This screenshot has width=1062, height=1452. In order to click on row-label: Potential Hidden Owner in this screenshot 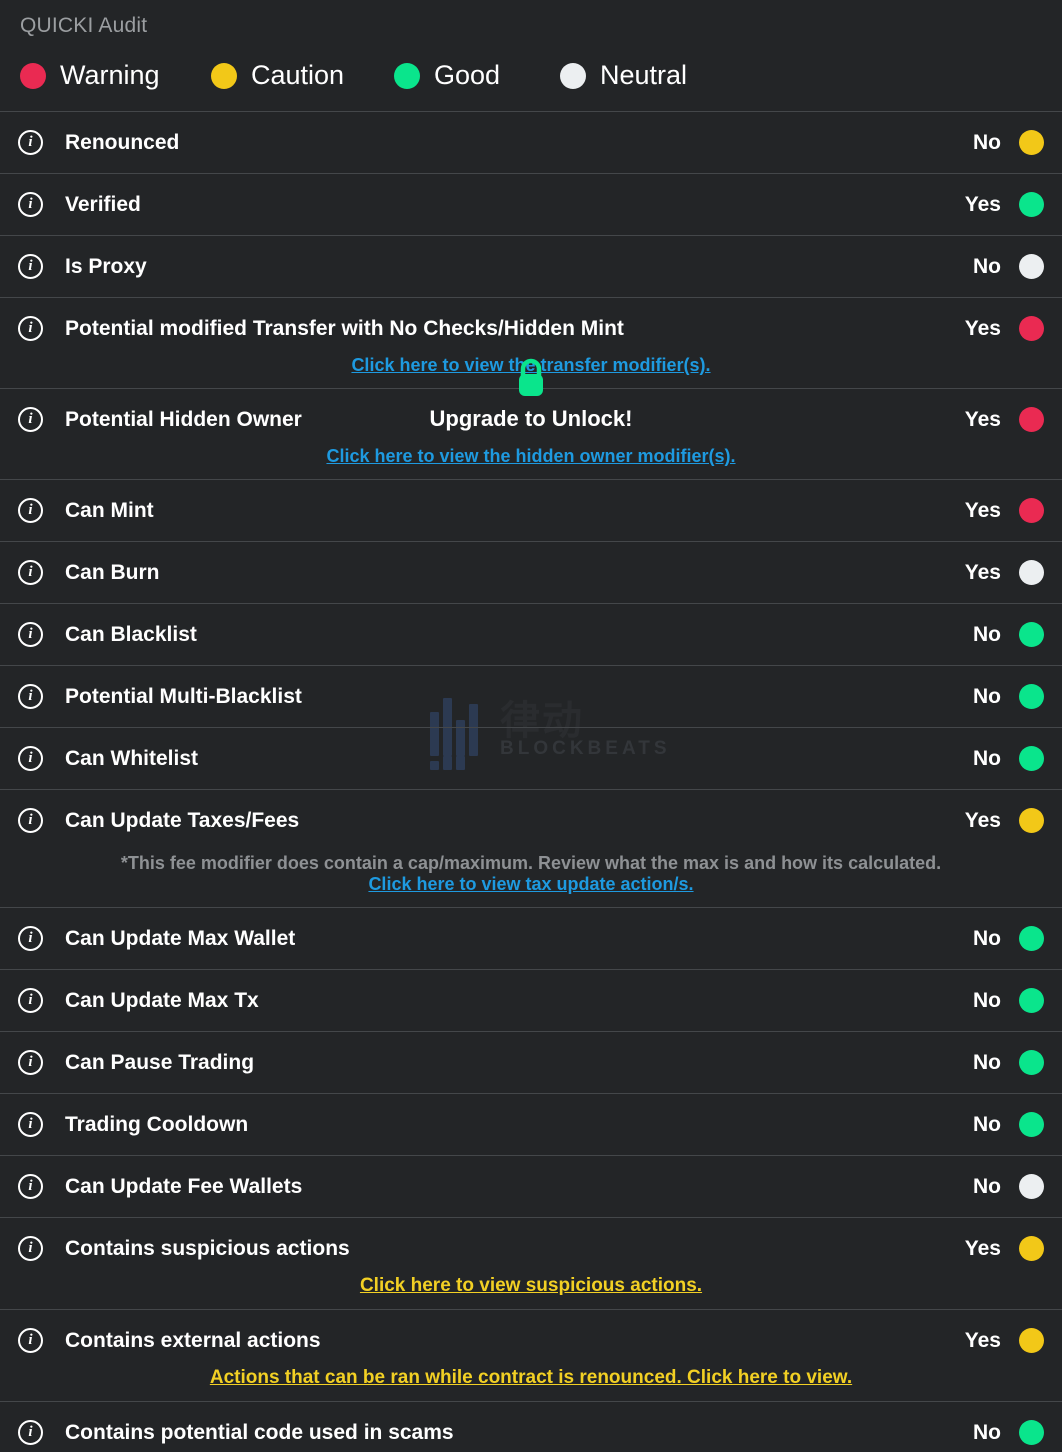, I will do `click(183, 419)`.